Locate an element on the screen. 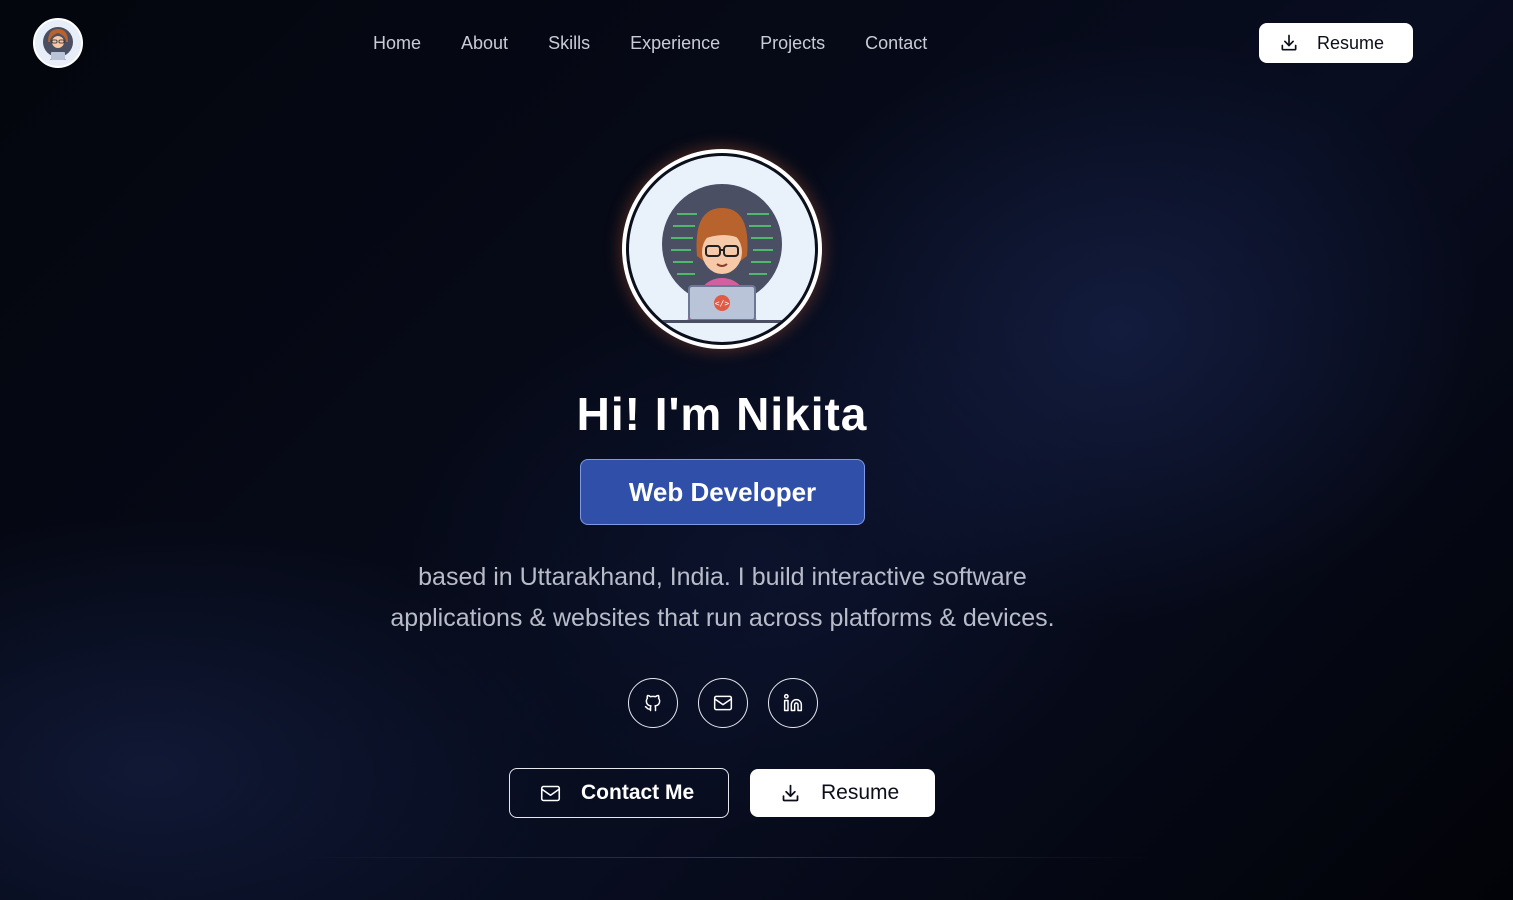 This screenshot has height=900, width=1513. nav-about: About is located at coordinates (484, 43).